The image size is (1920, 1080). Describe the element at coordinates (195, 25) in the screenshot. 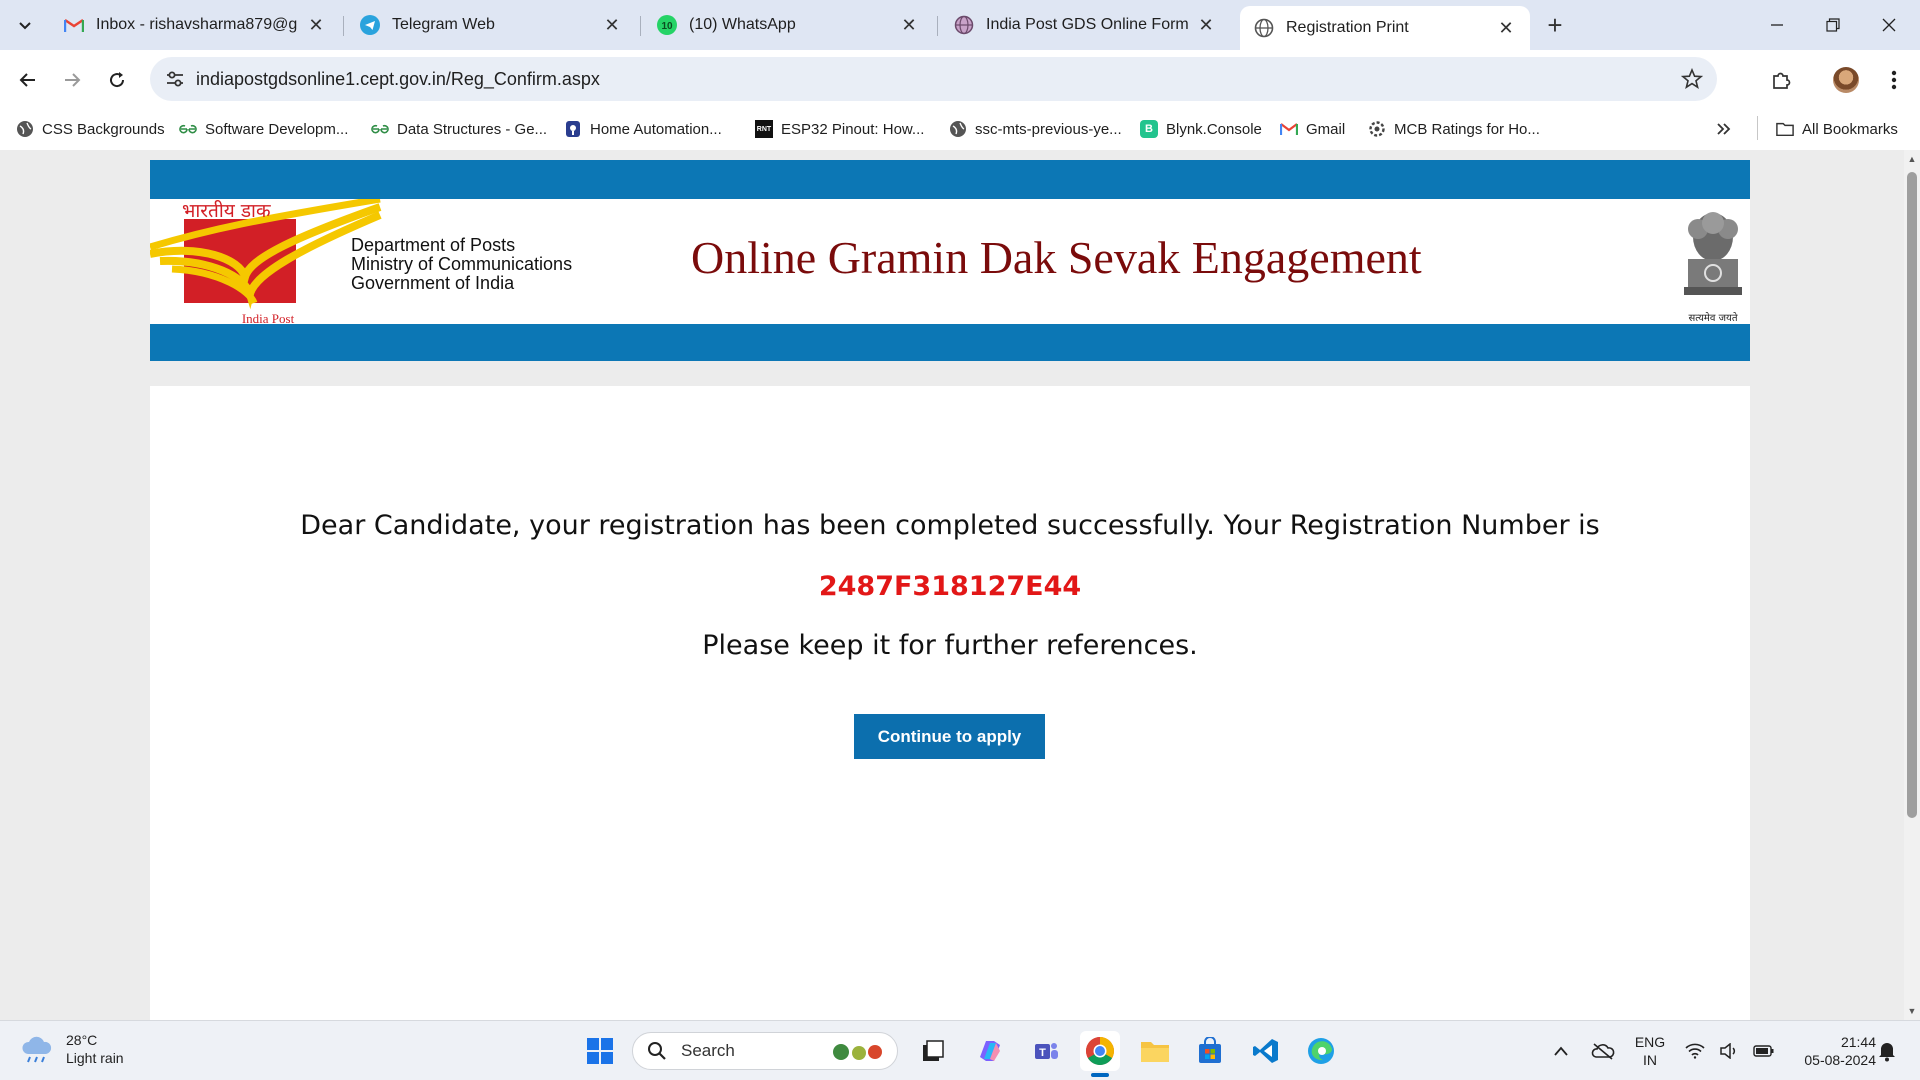

I see `tab-gmail: Inbox - rishavsharma879@gma ✕` at that location.